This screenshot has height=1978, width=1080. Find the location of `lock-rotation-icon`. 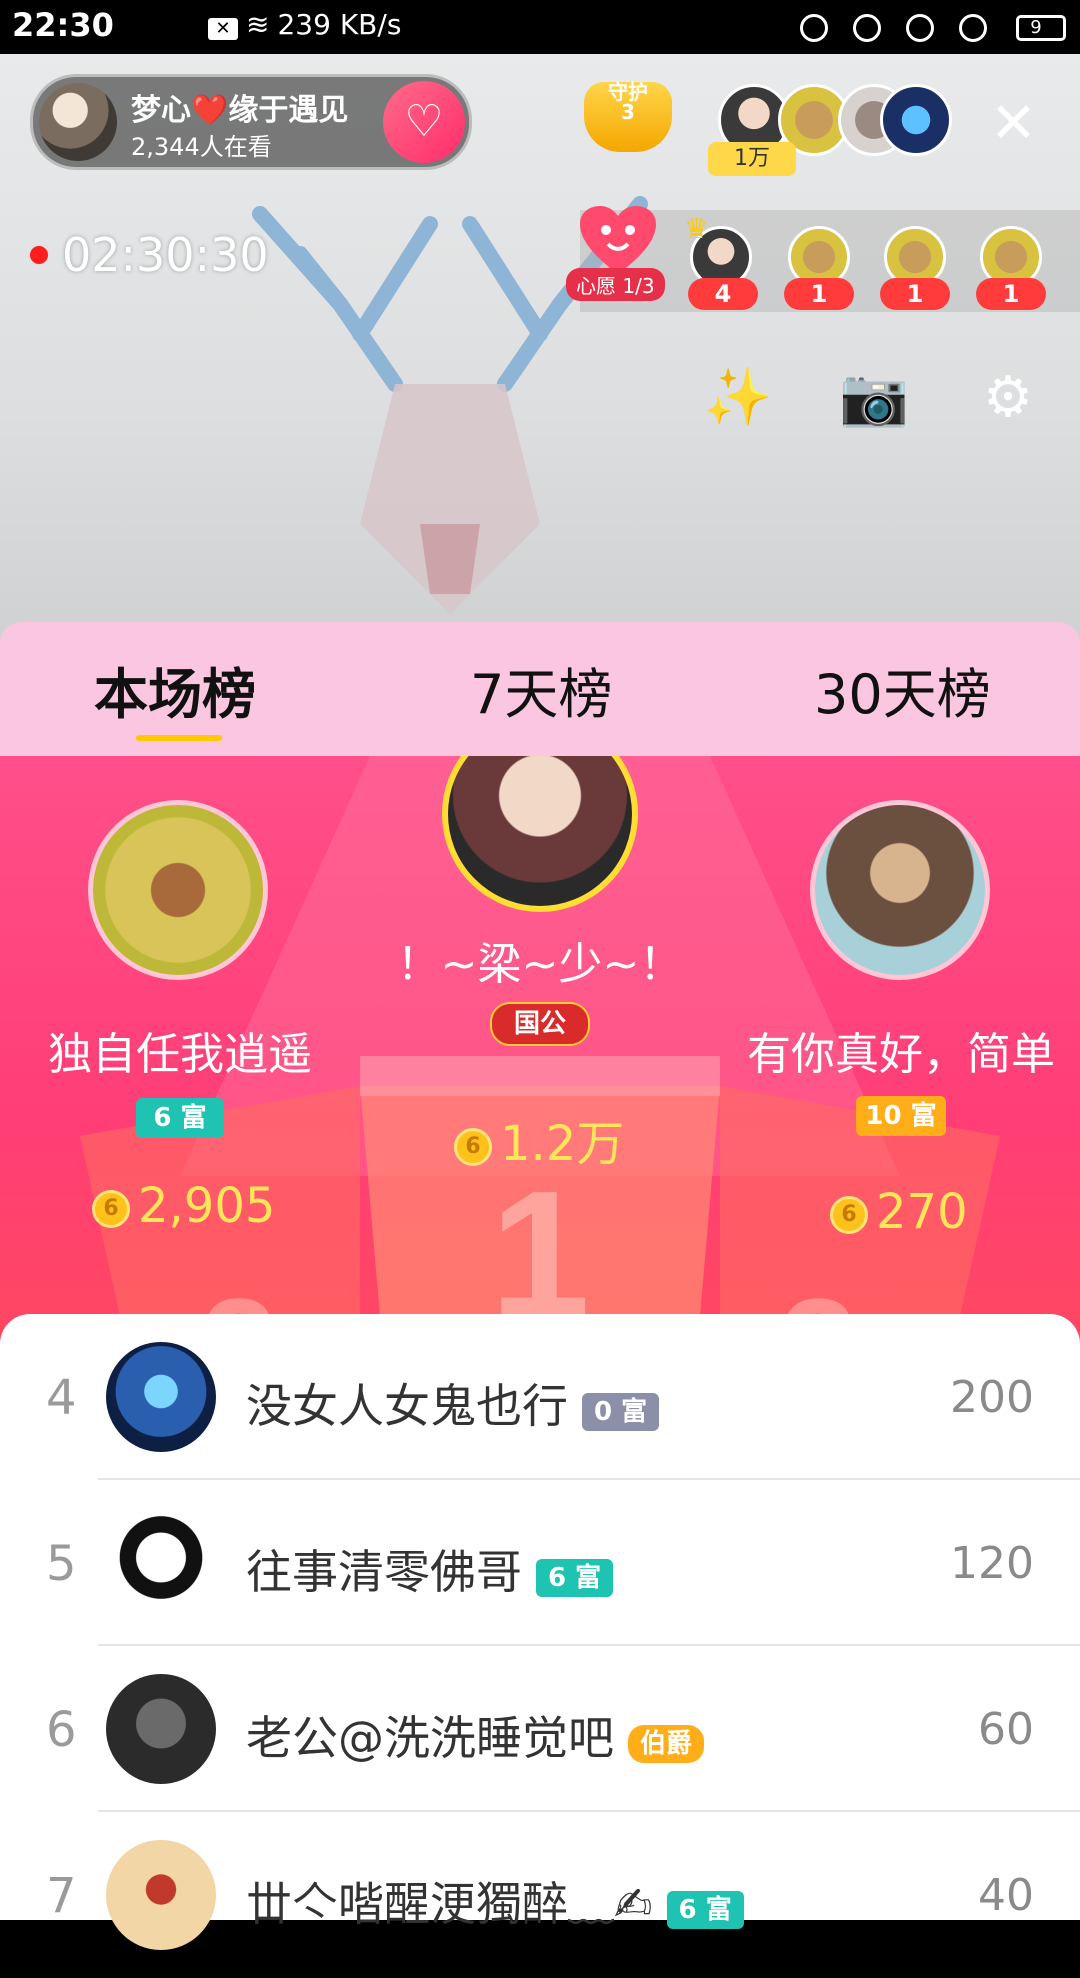

lock-rotation-icon is located at coordinates (867, 28).